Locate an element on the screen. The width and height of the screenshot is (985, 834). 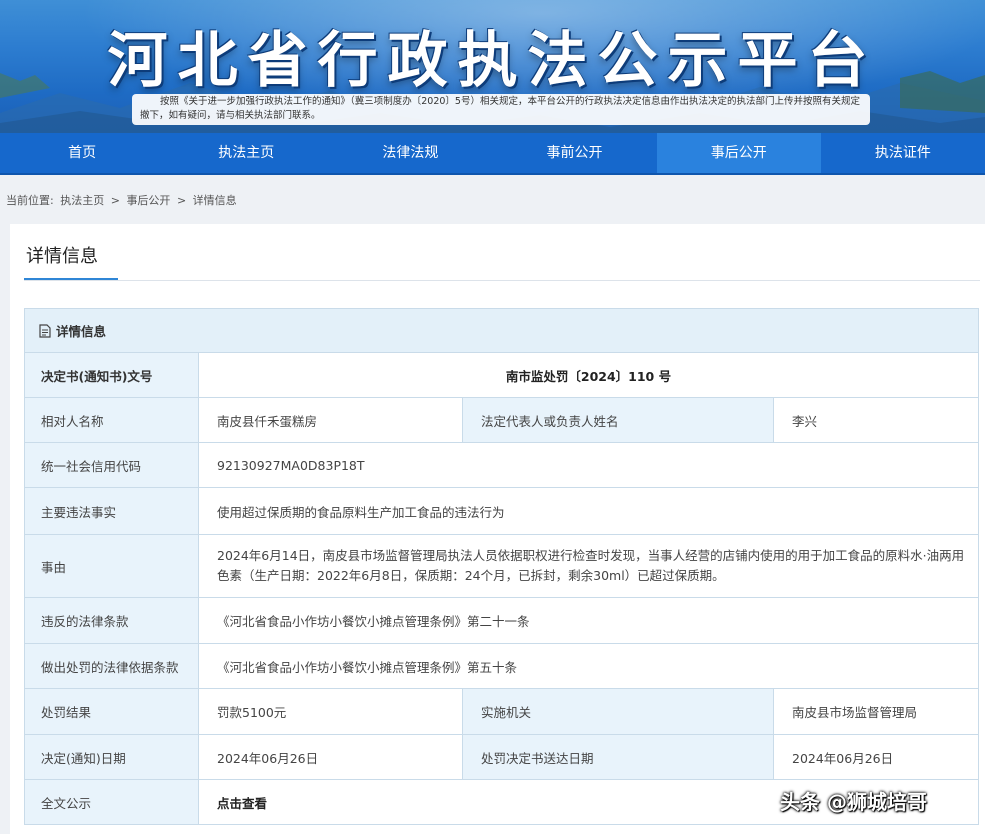
nav-item-enforcement-home: 执法主页 is located at coordinates (246, 153).